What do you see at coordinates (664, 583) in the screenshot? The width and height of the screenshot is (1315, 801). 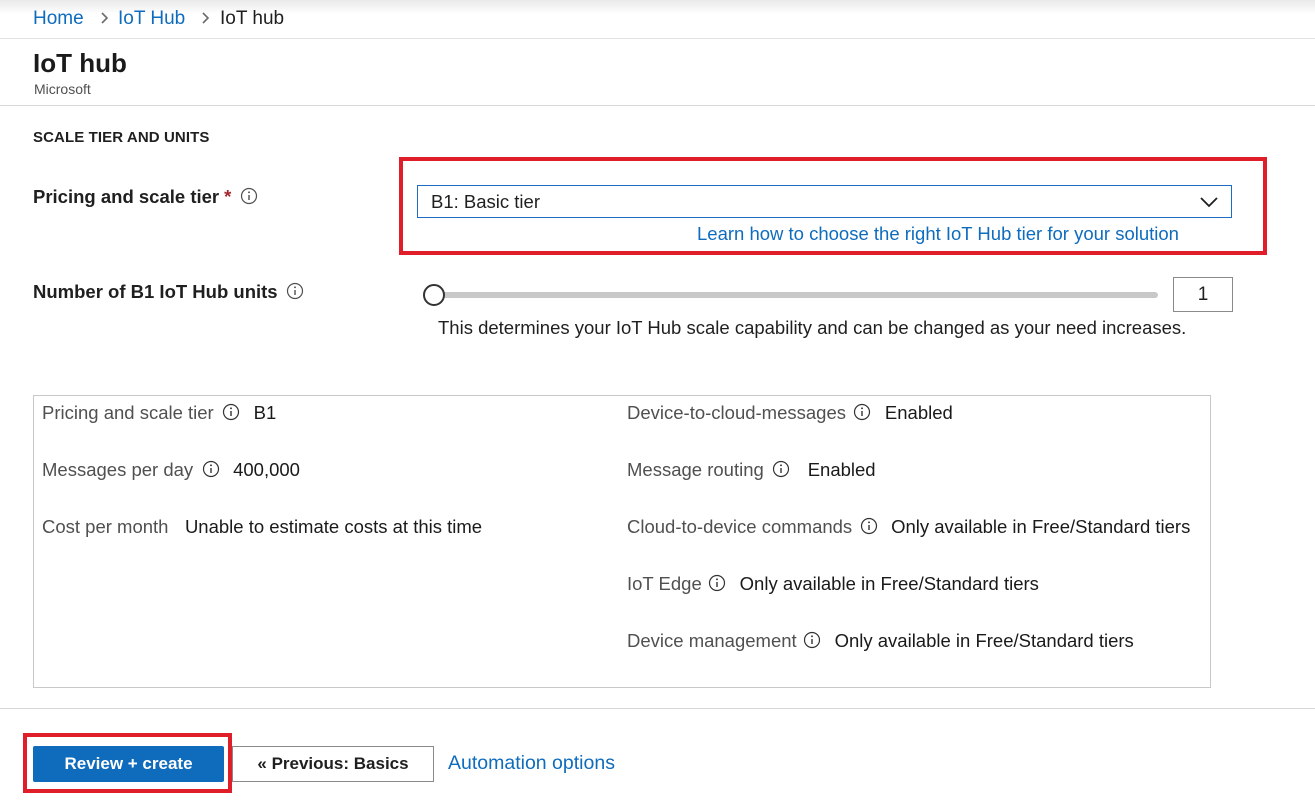 I see `summary-key: IoT Edge` at bounding box center [664, 583].